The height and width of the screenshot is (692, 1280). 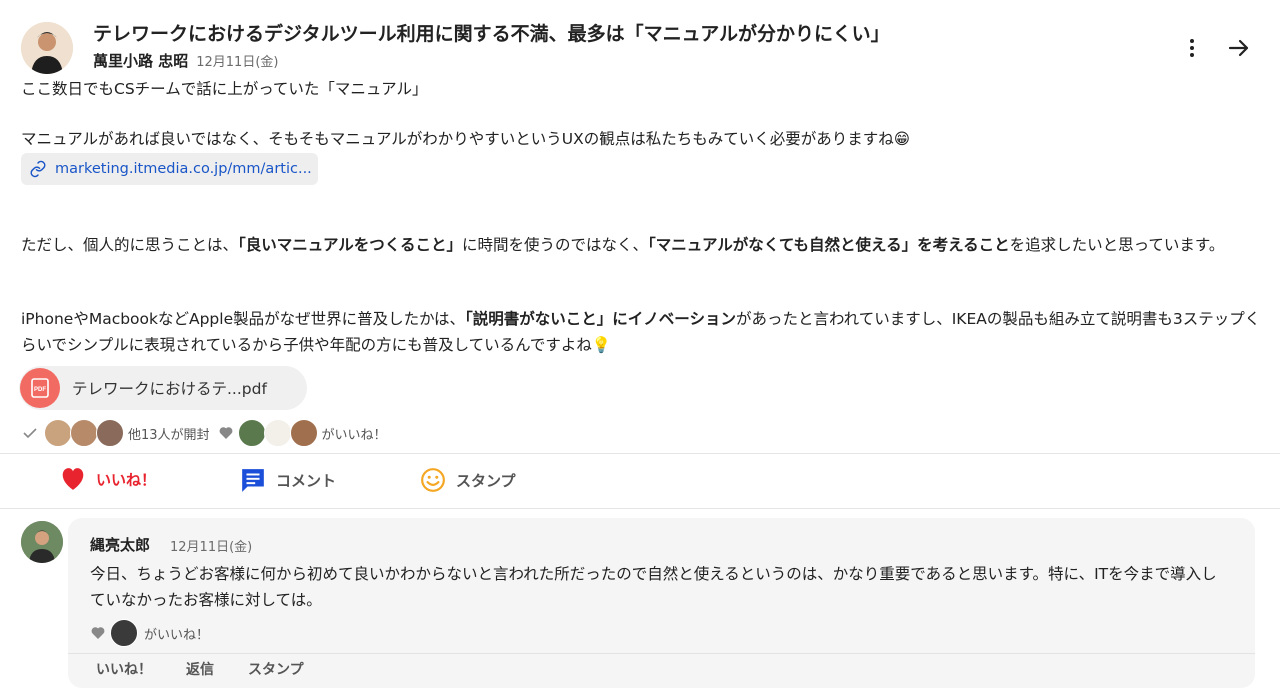 I want to click on author-name: 萬里小路 忠昭, so click(x=140, y=60).